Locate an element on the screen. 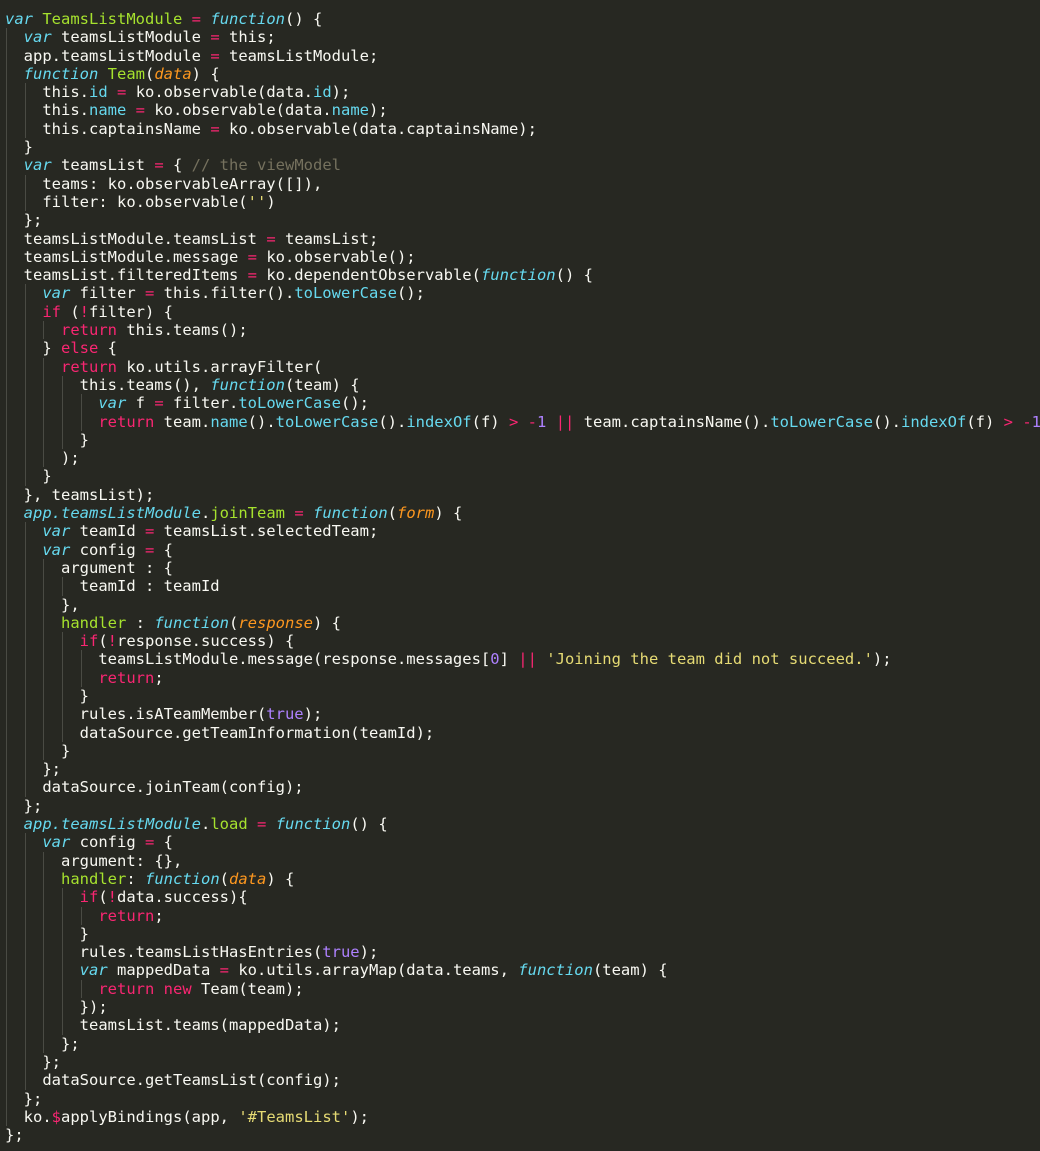 The image size is (1040, 1151). code-token: dataSource.joinTeam(config); is located at coordinates (173, 787).